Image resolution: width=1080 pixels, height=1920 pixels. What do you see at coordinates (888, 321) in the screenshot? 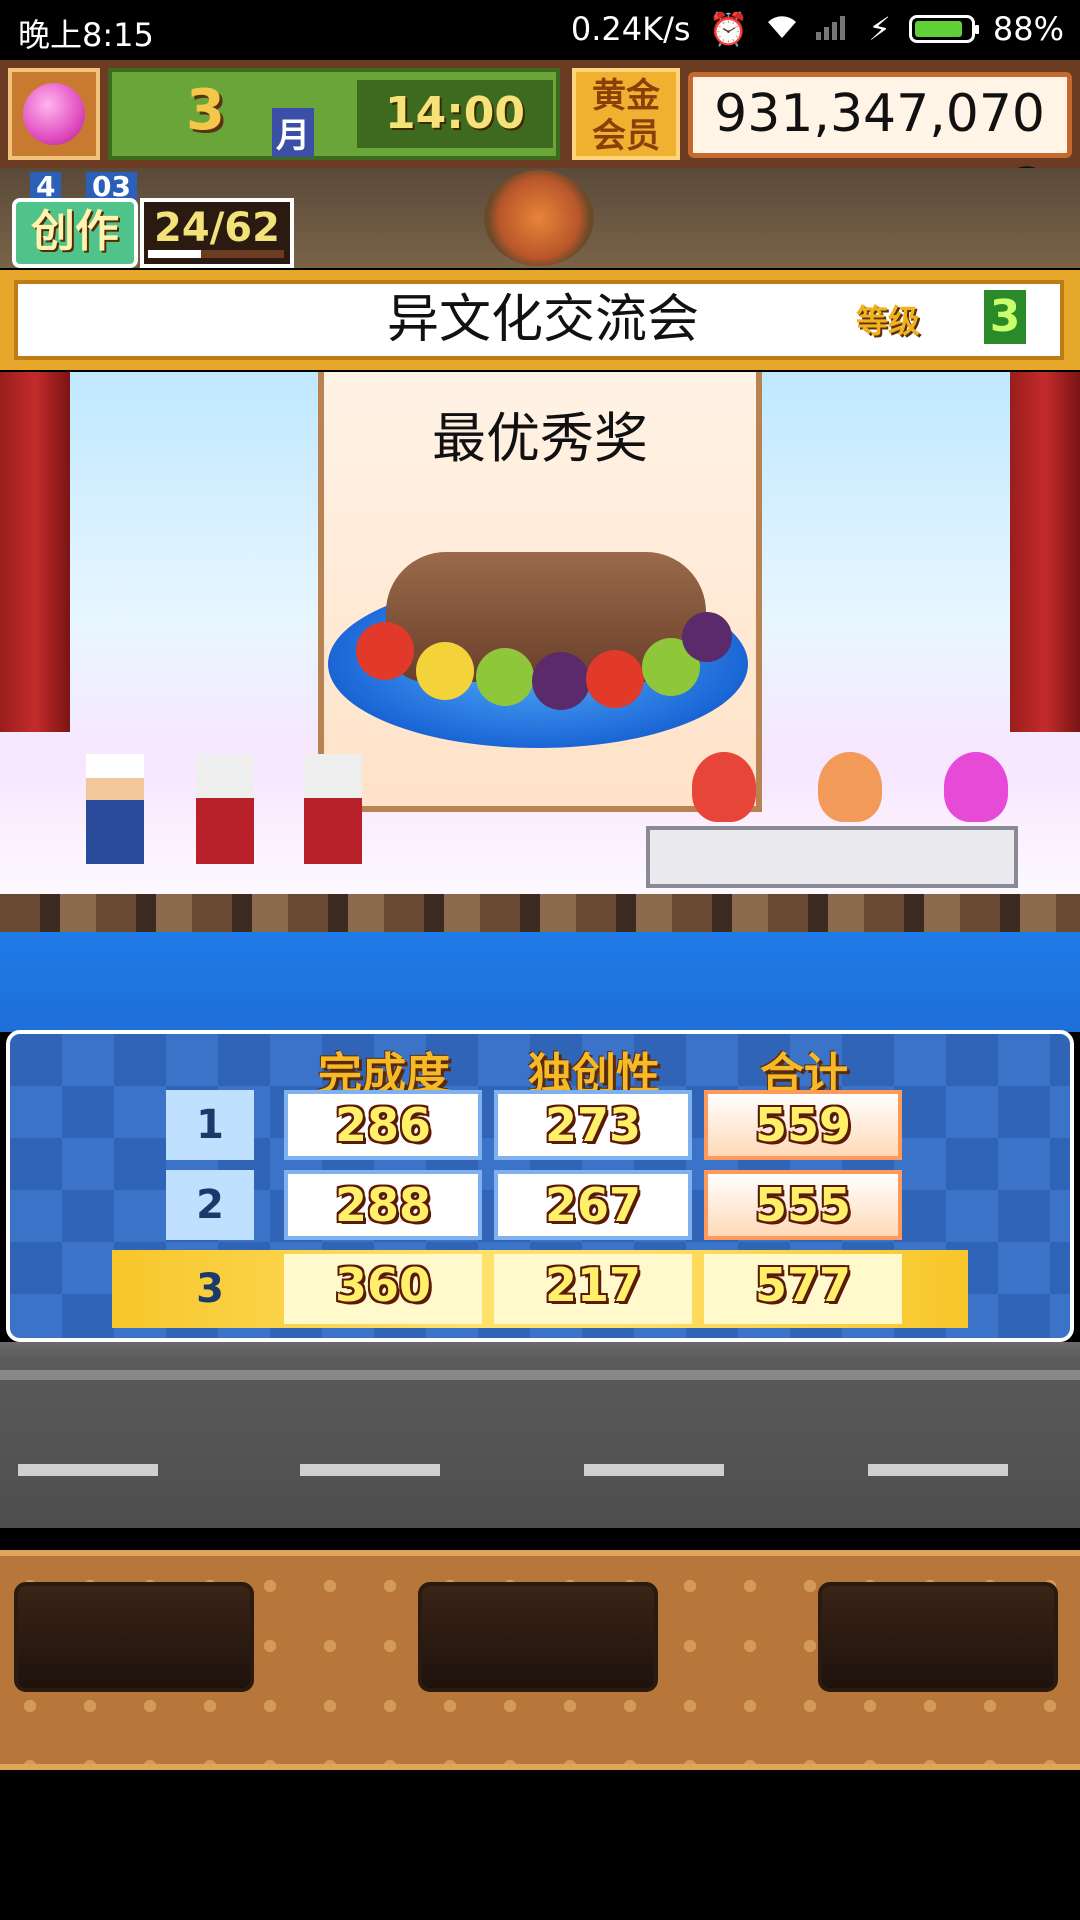
I see `grade-label: 等级` at bounding box center [888, 321].